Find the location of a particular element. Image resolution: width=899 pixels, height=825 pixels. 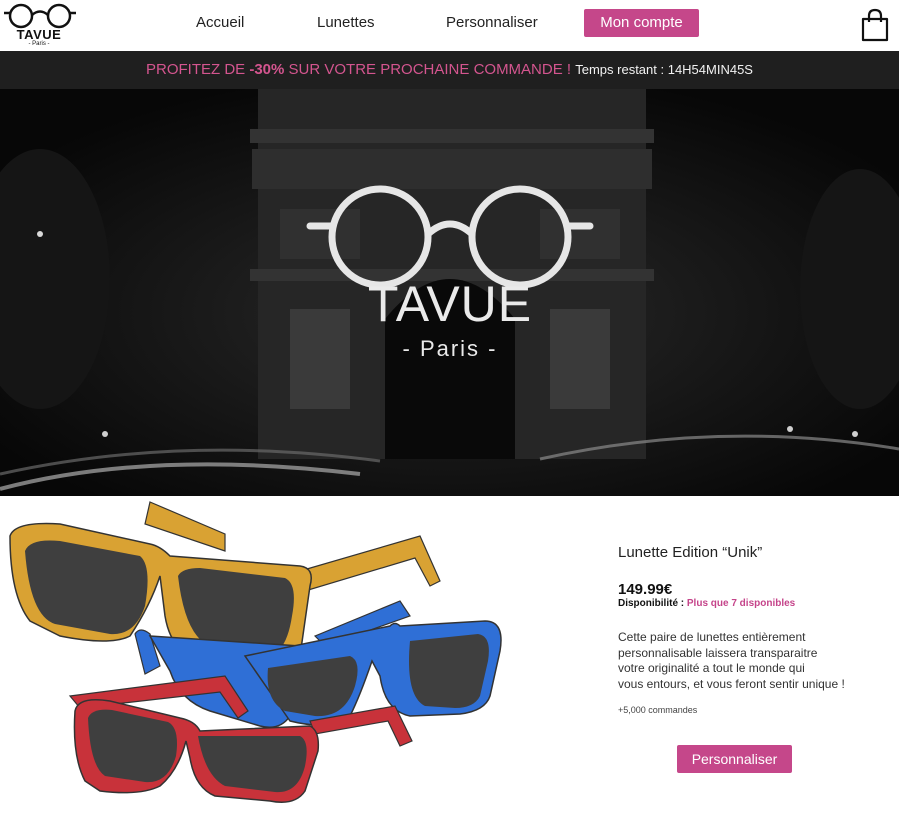

account-button: Mon compte is located at coordinates (641, 23).